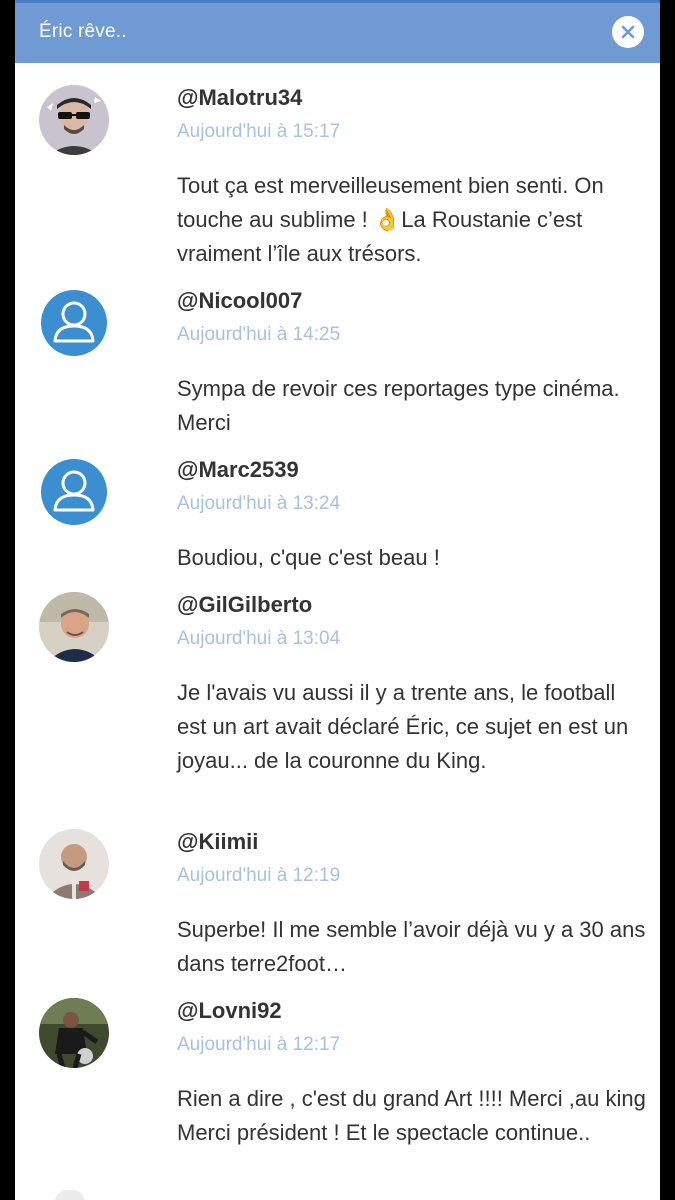  I want to click on comment-text: Boudiou, c'que c'est beau !, so click(308, 557).